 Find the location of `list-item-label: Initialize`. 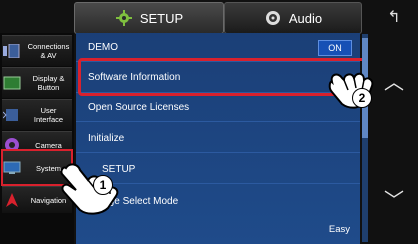

list-item-label: Initialize is located at coordinates (106, 138).